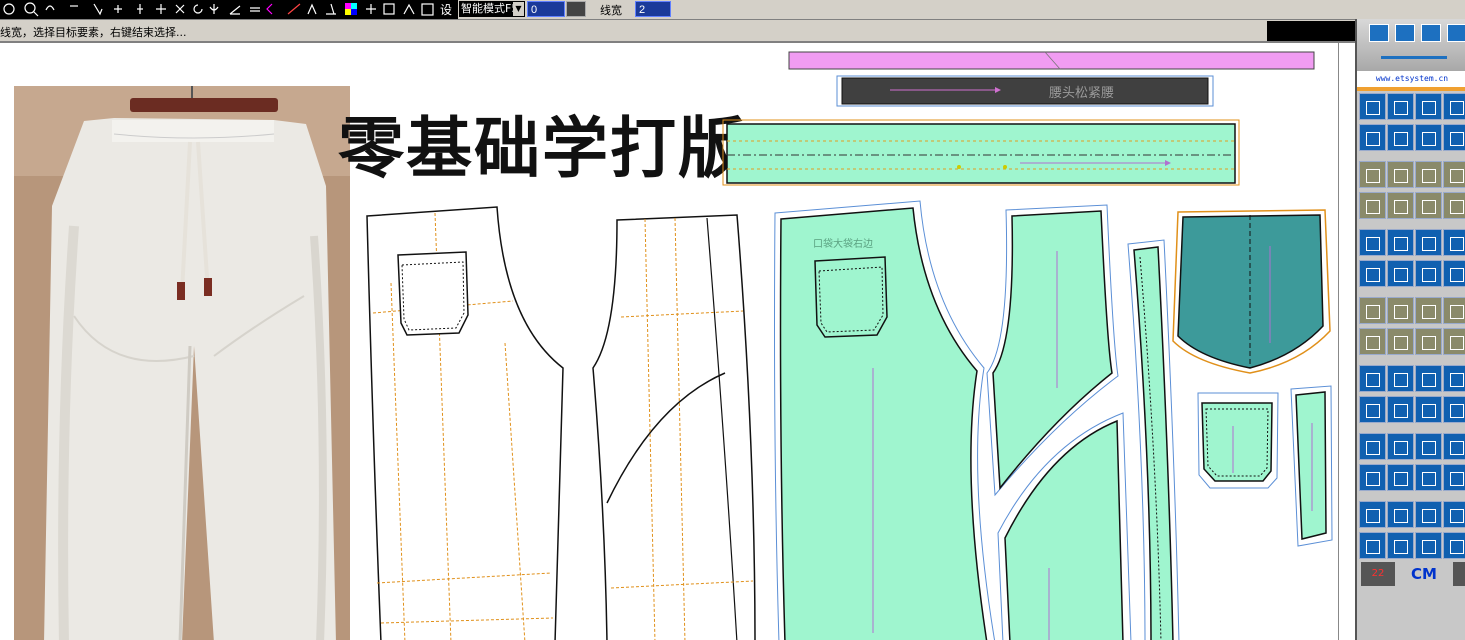 This screenshot has width=1465, height=640. I want to click on drawing-tools-icons: 设, so click(229, 9).